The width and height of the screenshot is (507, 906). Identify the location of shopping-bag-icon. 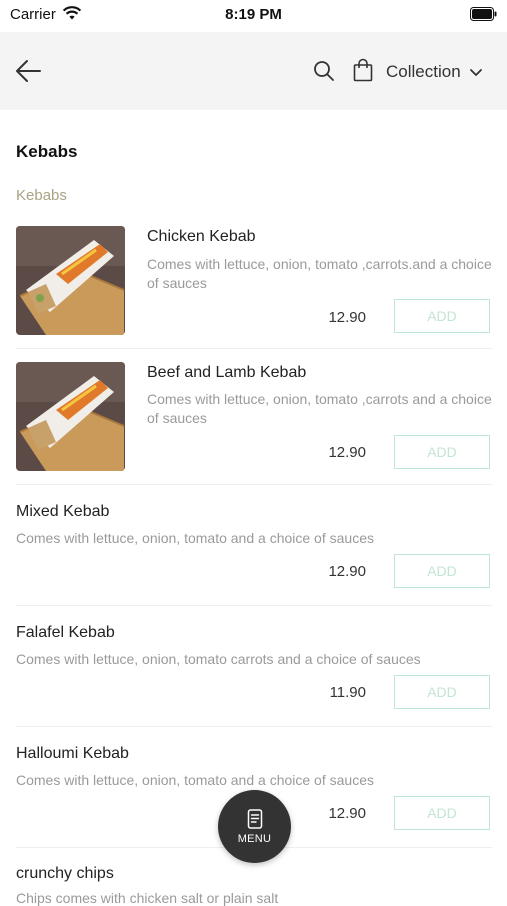
(363, 70).